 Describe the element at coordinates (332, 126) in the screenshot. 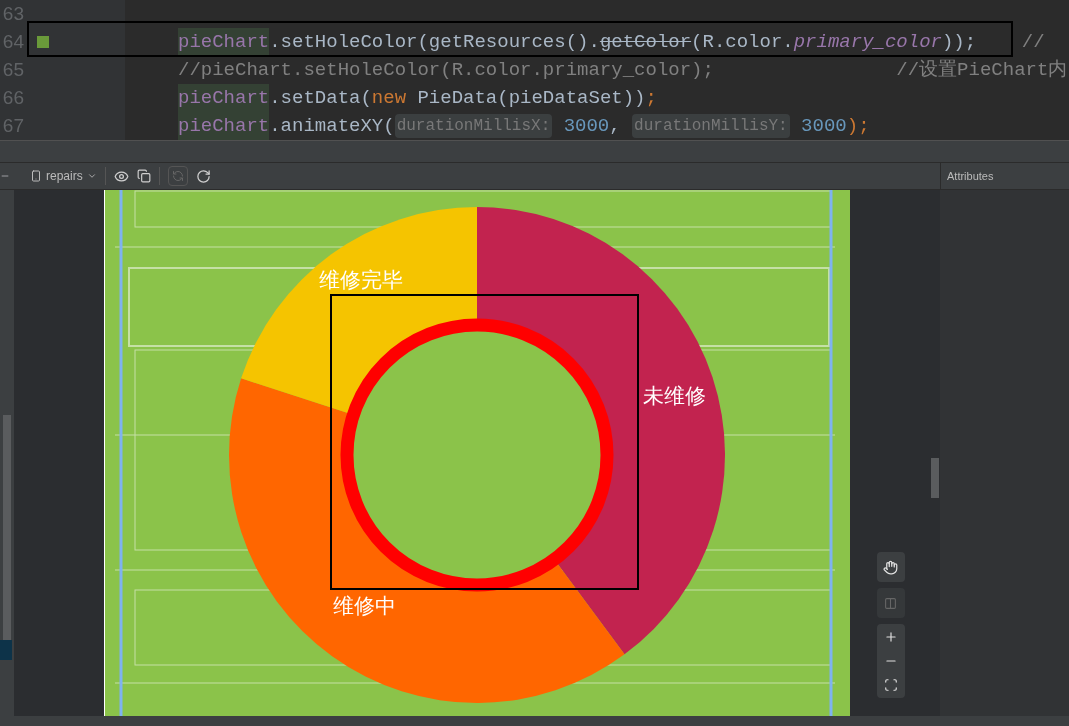

I see `code-token: .animateXY(` at that location.